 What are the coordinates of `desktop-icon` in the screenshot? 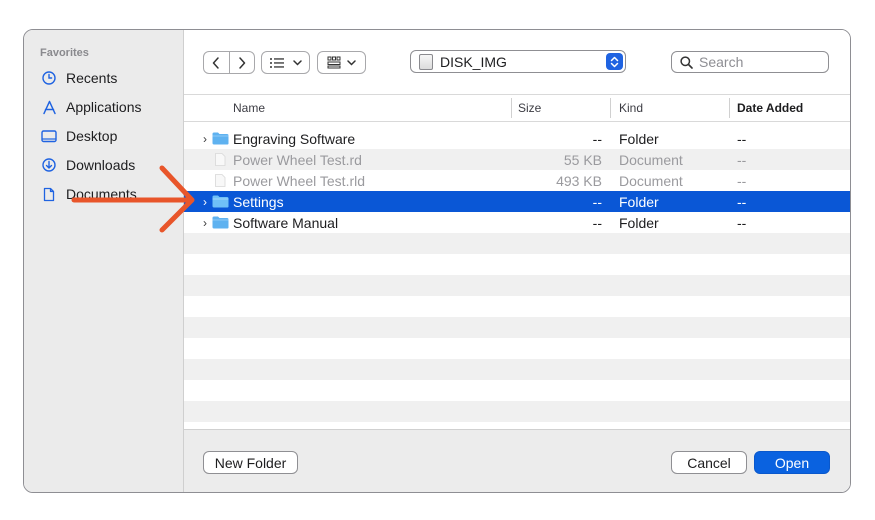 It's located at (49, 136).